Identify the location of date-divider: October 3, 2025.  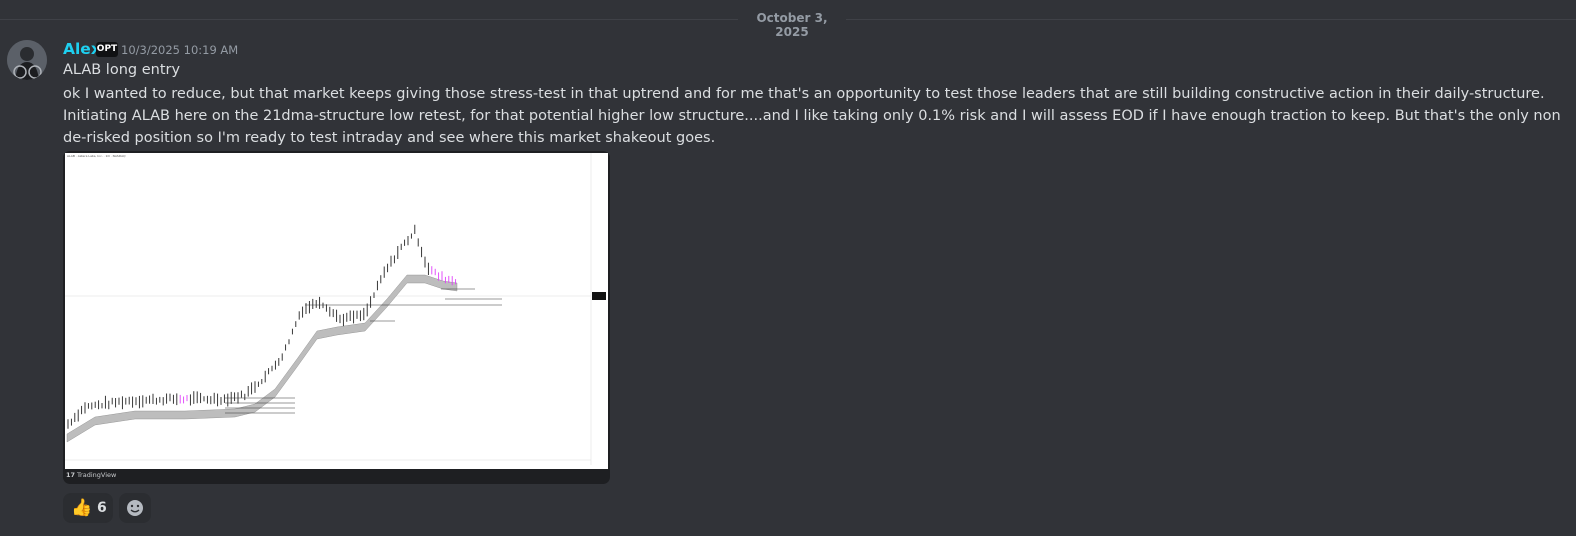
(788, 24).